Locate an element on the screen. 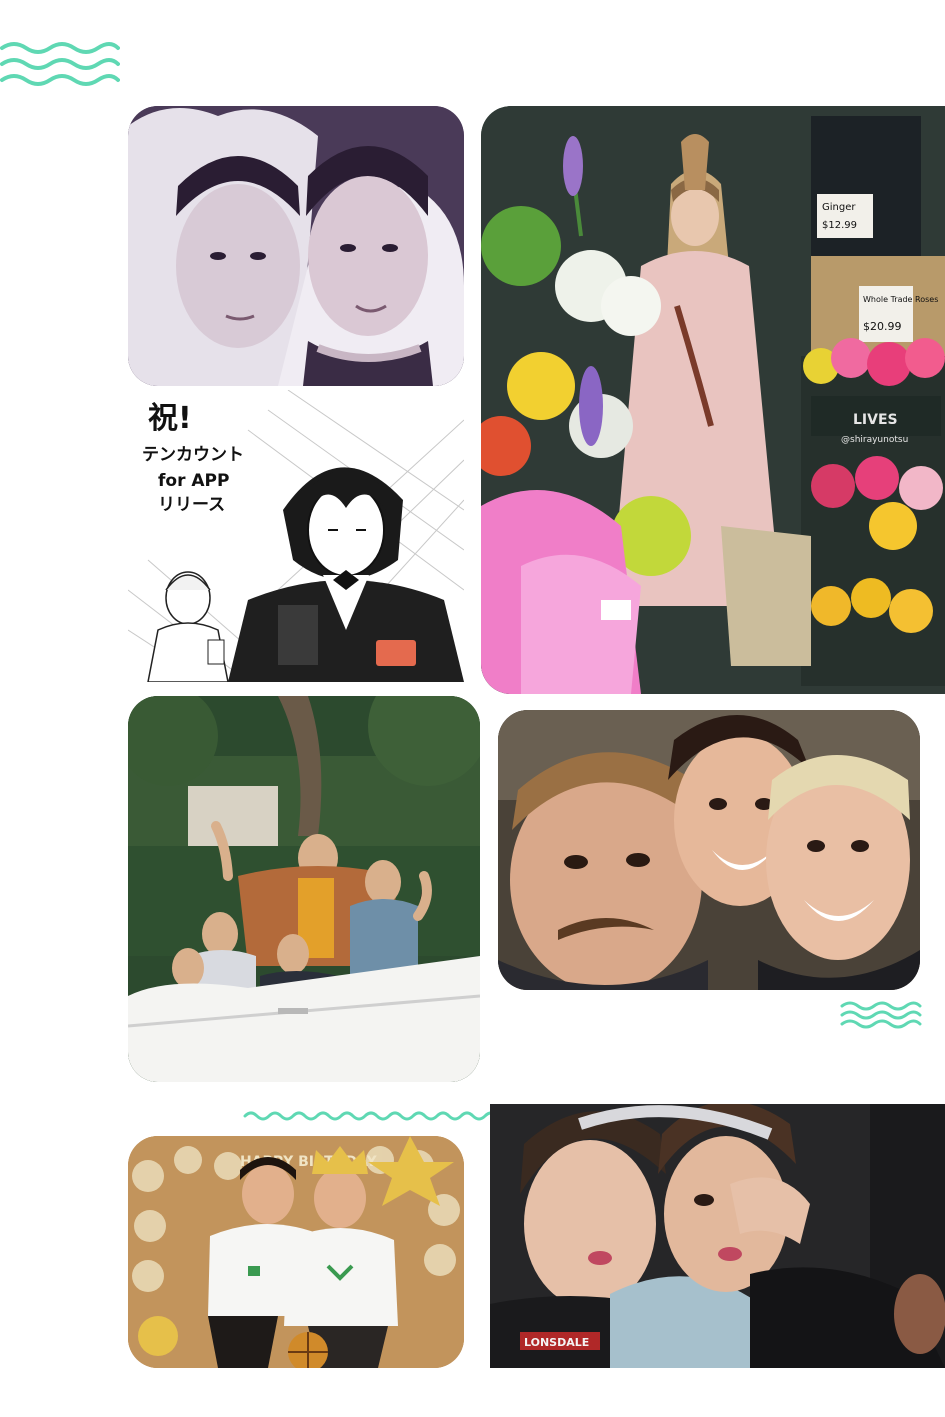  manga-release-text: リリース is located at coordinates (191, 505).